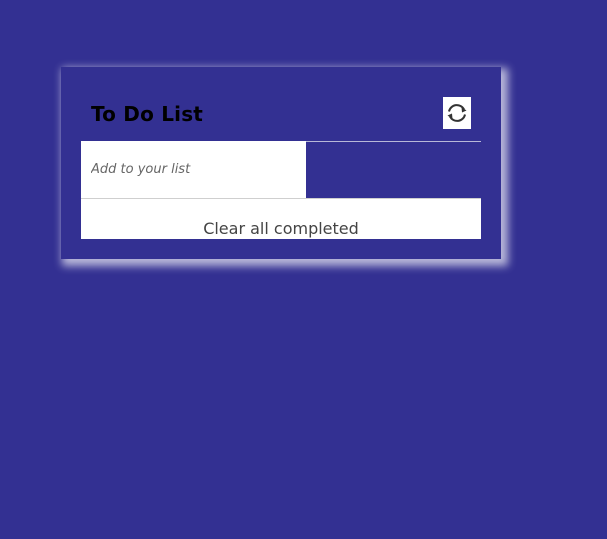  I want to click on refresh-button, so click(457, 113).